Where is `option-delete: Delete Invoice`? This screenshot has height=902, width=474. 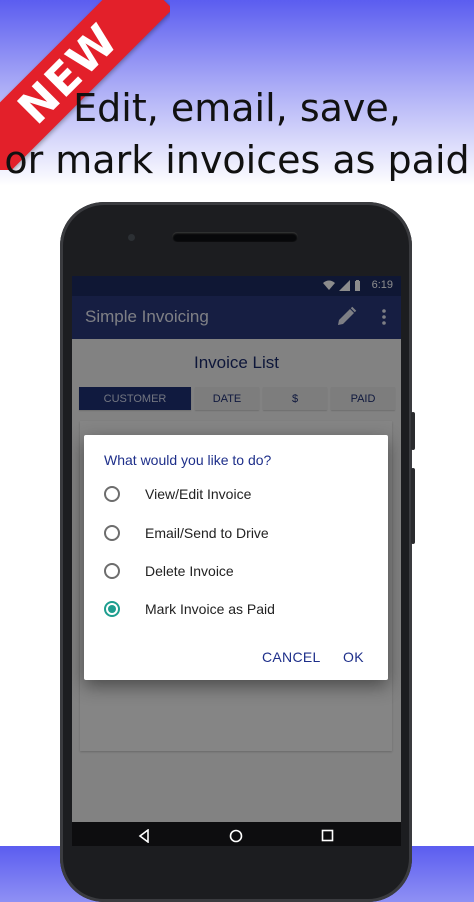 option-delete: Delete Invoice is located at coordinates (169, 571).